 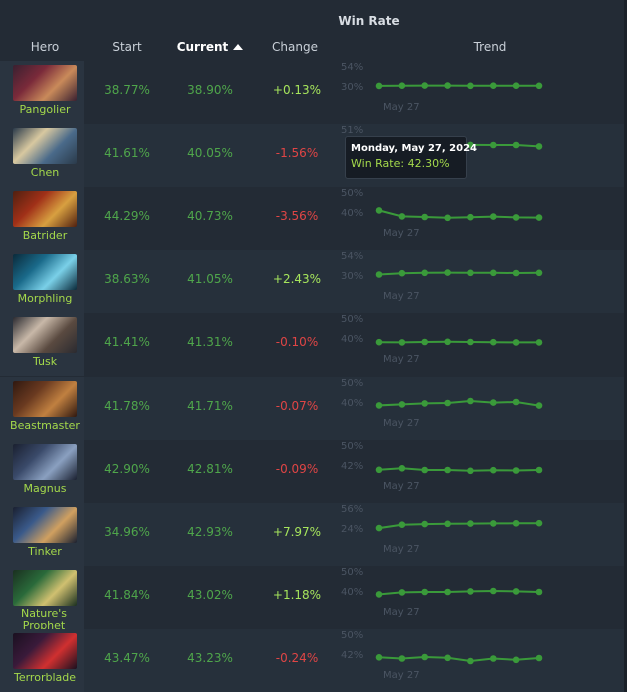 I want to click on hero-cell: Chen, so click(x=42, y=155).